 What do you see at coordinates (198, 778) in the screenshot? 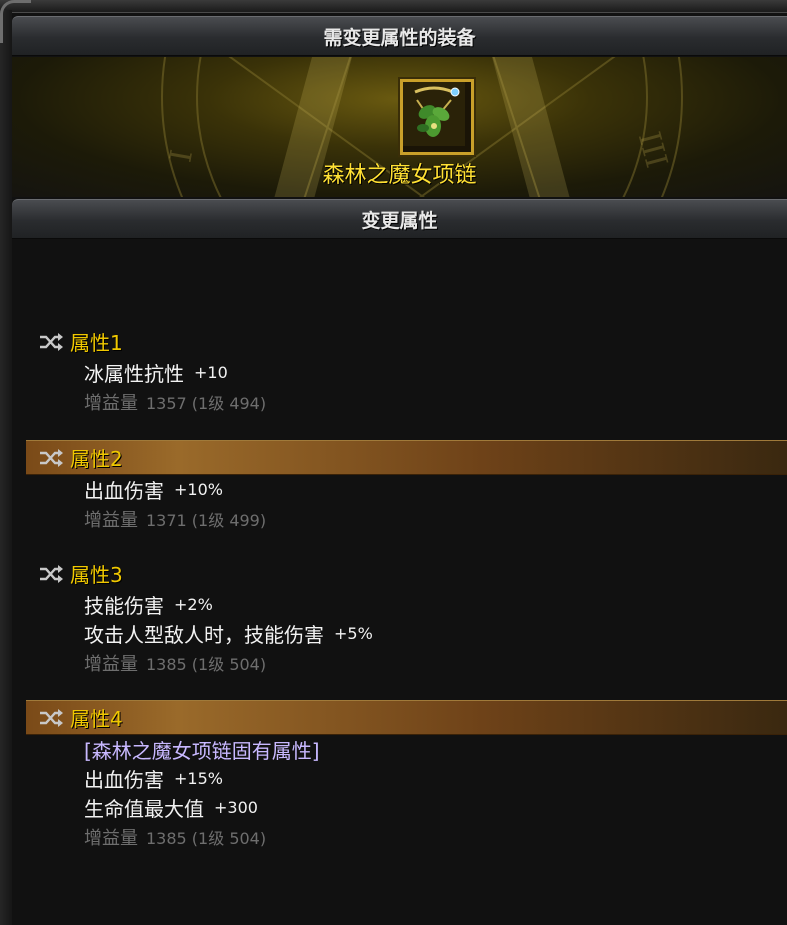
I see `stat-value: +15%` at bounding box center [198, 778].